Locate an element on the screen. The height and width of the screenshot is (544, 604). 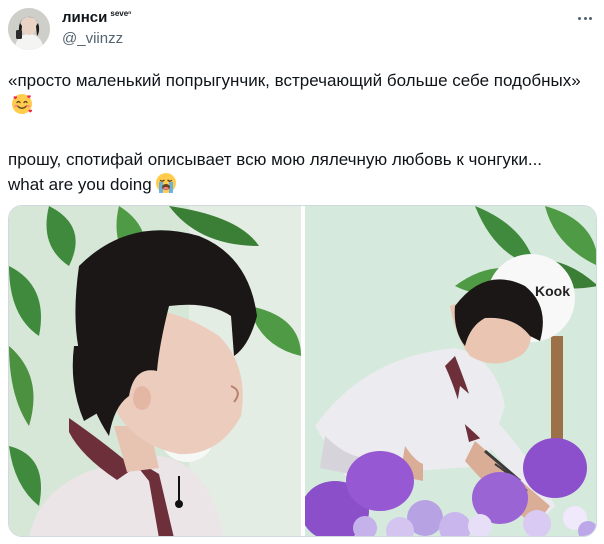
author-name-superscript: seveⁿ is located at coordinates (121, 13).